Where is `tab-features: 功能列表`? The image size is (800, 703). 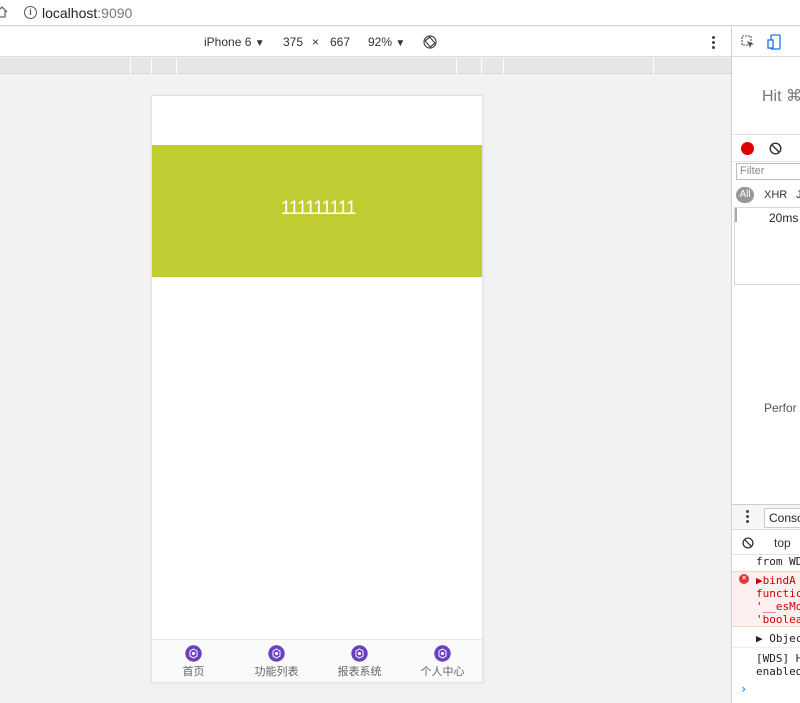 tab-features: 功能列表 is located at coordinates (276, 661).